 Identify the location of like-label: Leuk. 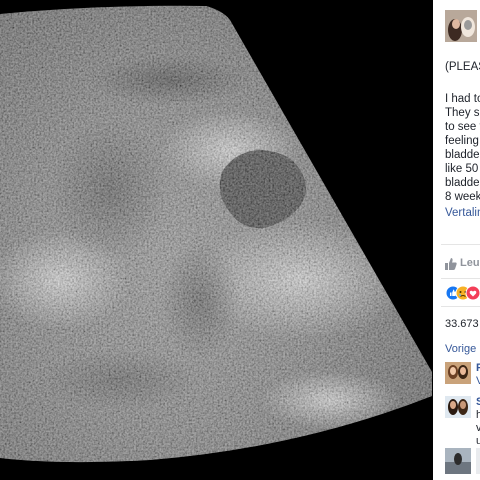
(470, 263).